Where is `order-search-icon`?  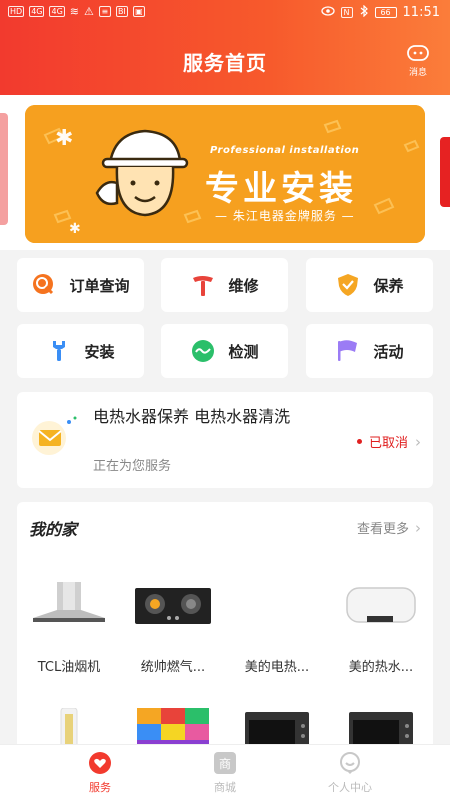
order-search-icon is located at coordinates (44, 285).